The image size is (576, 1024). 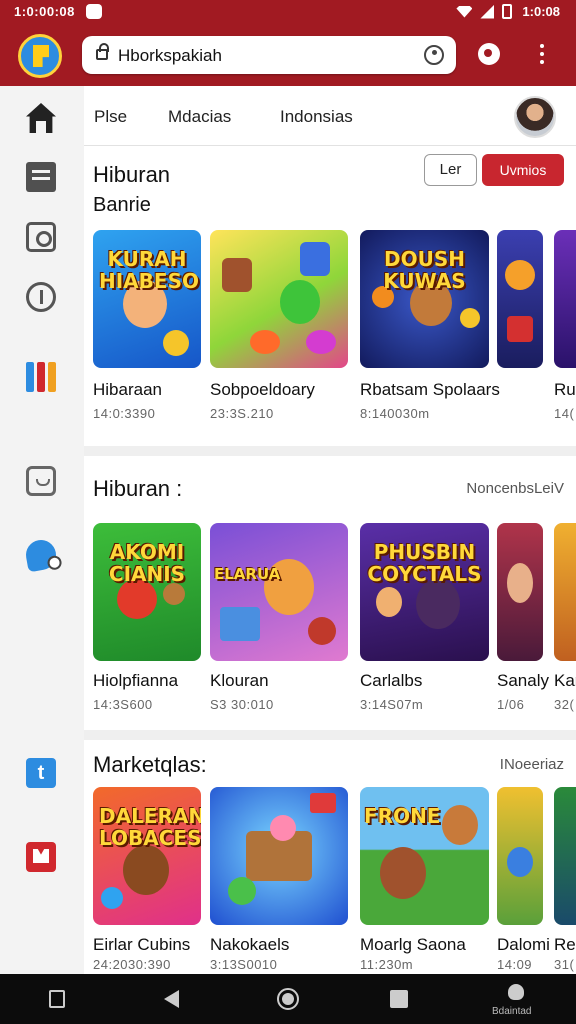 I want to click on card-title: Eirlar Cubins, so click(x=142, y=944).